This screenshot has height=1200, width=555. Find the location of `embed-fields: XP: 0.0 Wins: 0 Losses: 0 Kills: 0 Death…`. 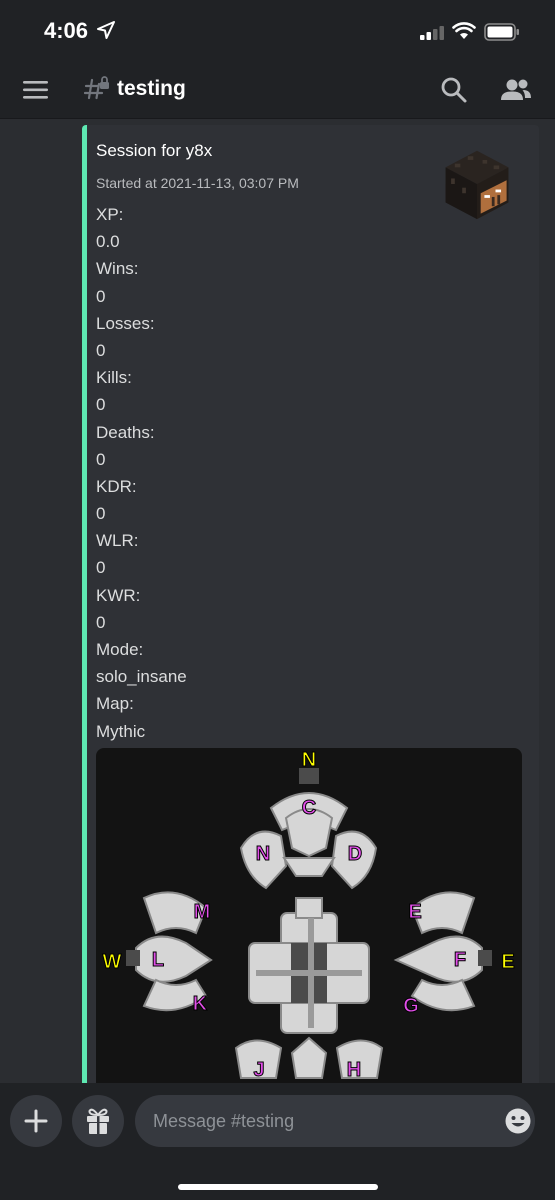

embed-fields: XP: 0.0 Wins: 0 Losses: 0 Kills: 0 Death… is located at coordinates (141, 473).